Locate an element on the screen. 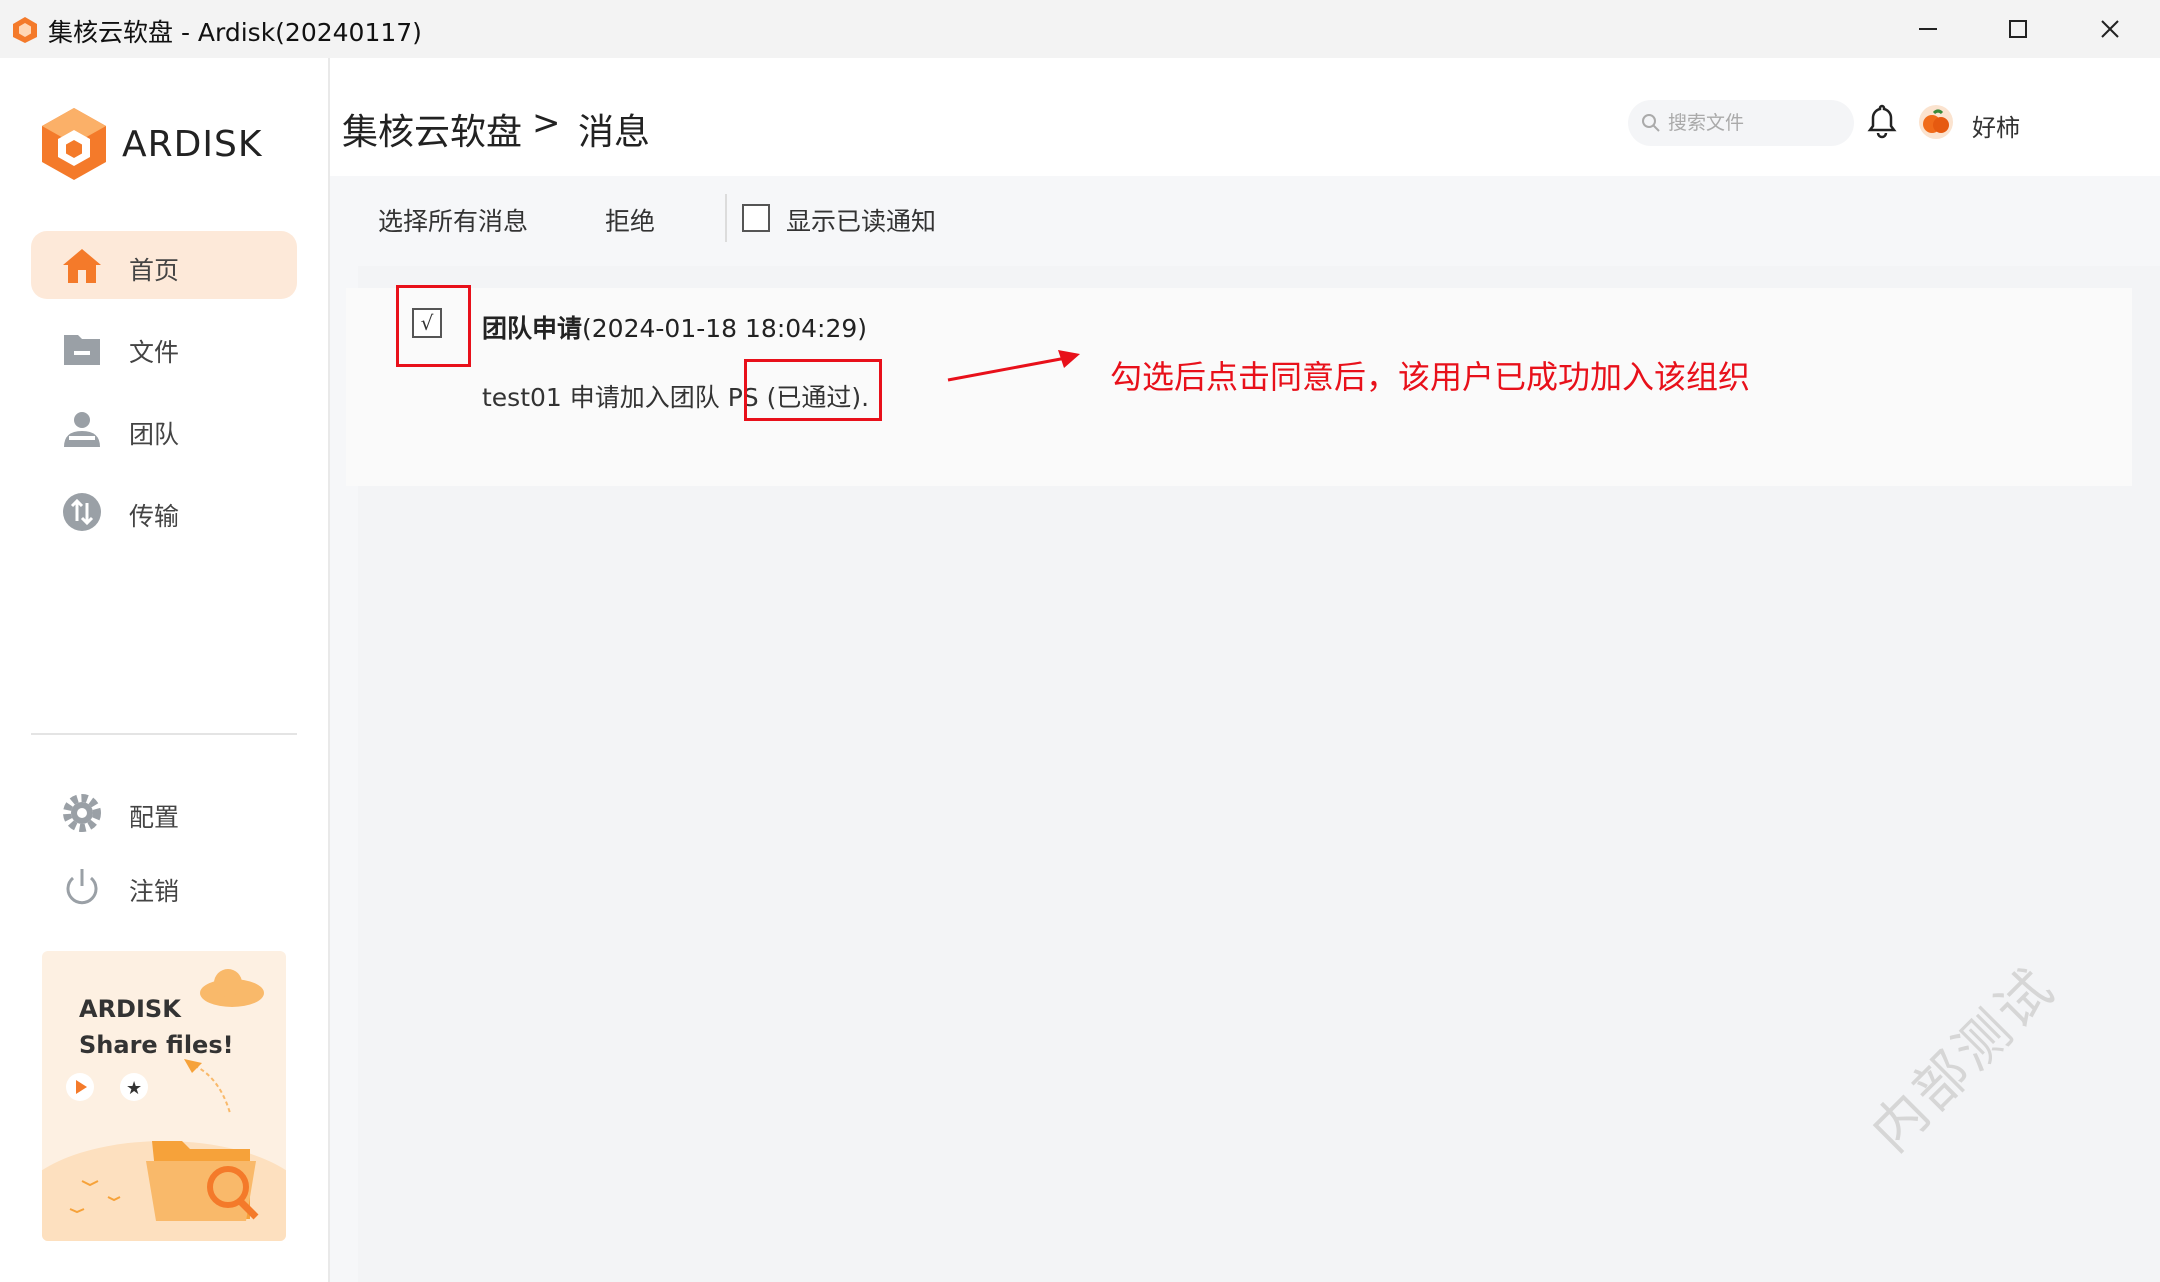 The image size is (2160, 1282). app-logo-icon is located at coordinates (25, 30).